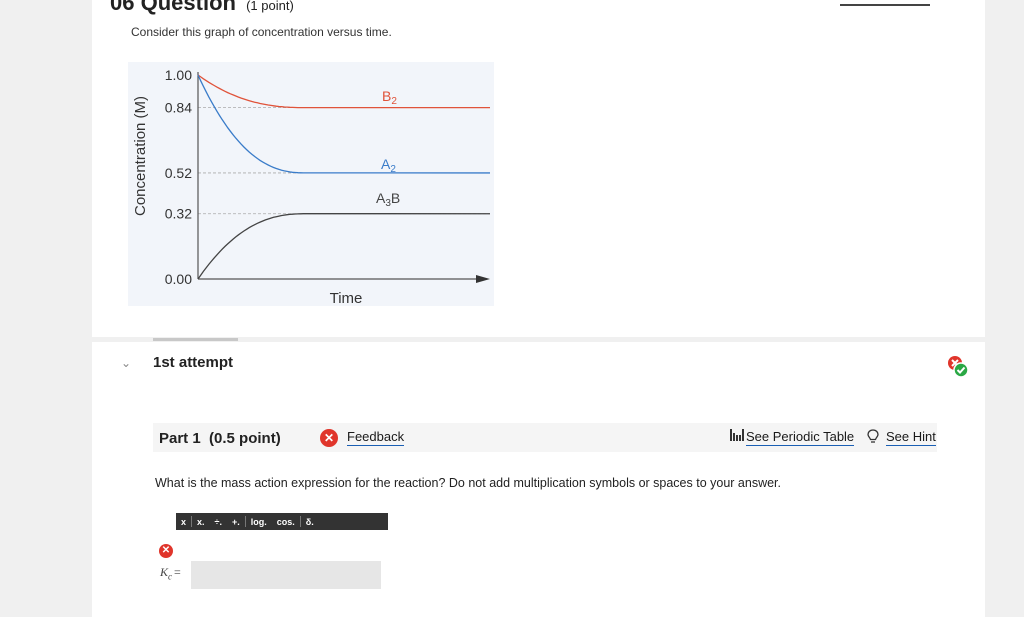 Image resolution: width=1024 pixels, height=617 pixels. What do you see at coordinates (310, 522) in the screenshot?
I see `toolbar-greek-button: δ.` at bounding box center [310, 522].